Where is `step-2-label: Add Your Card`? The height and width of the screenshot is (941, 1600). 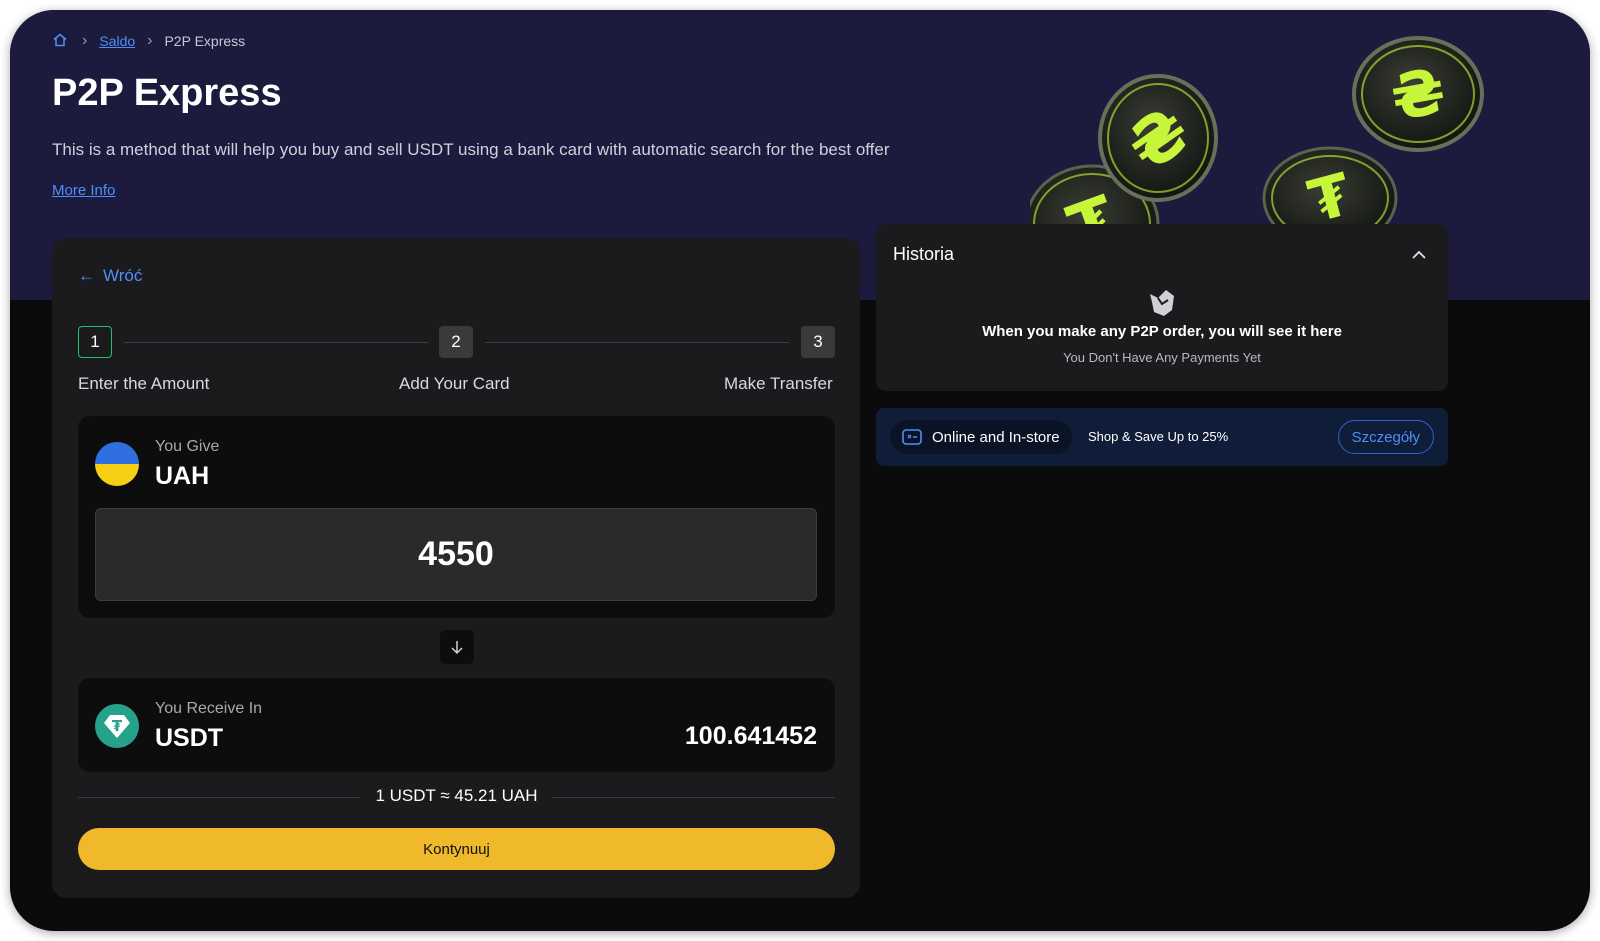 step-2-label: Add Your Card is located at coordinates (454, 383).